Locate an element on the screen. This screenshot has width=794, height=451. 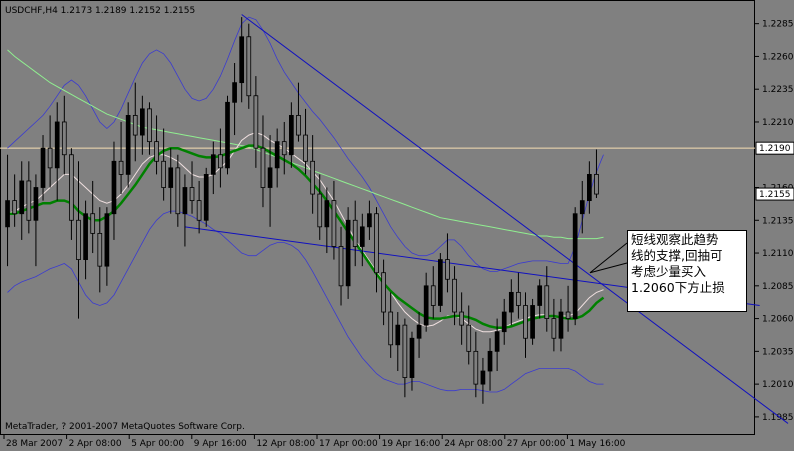
y-tick-label: 1.2010 is located at coordinates (778, 385).